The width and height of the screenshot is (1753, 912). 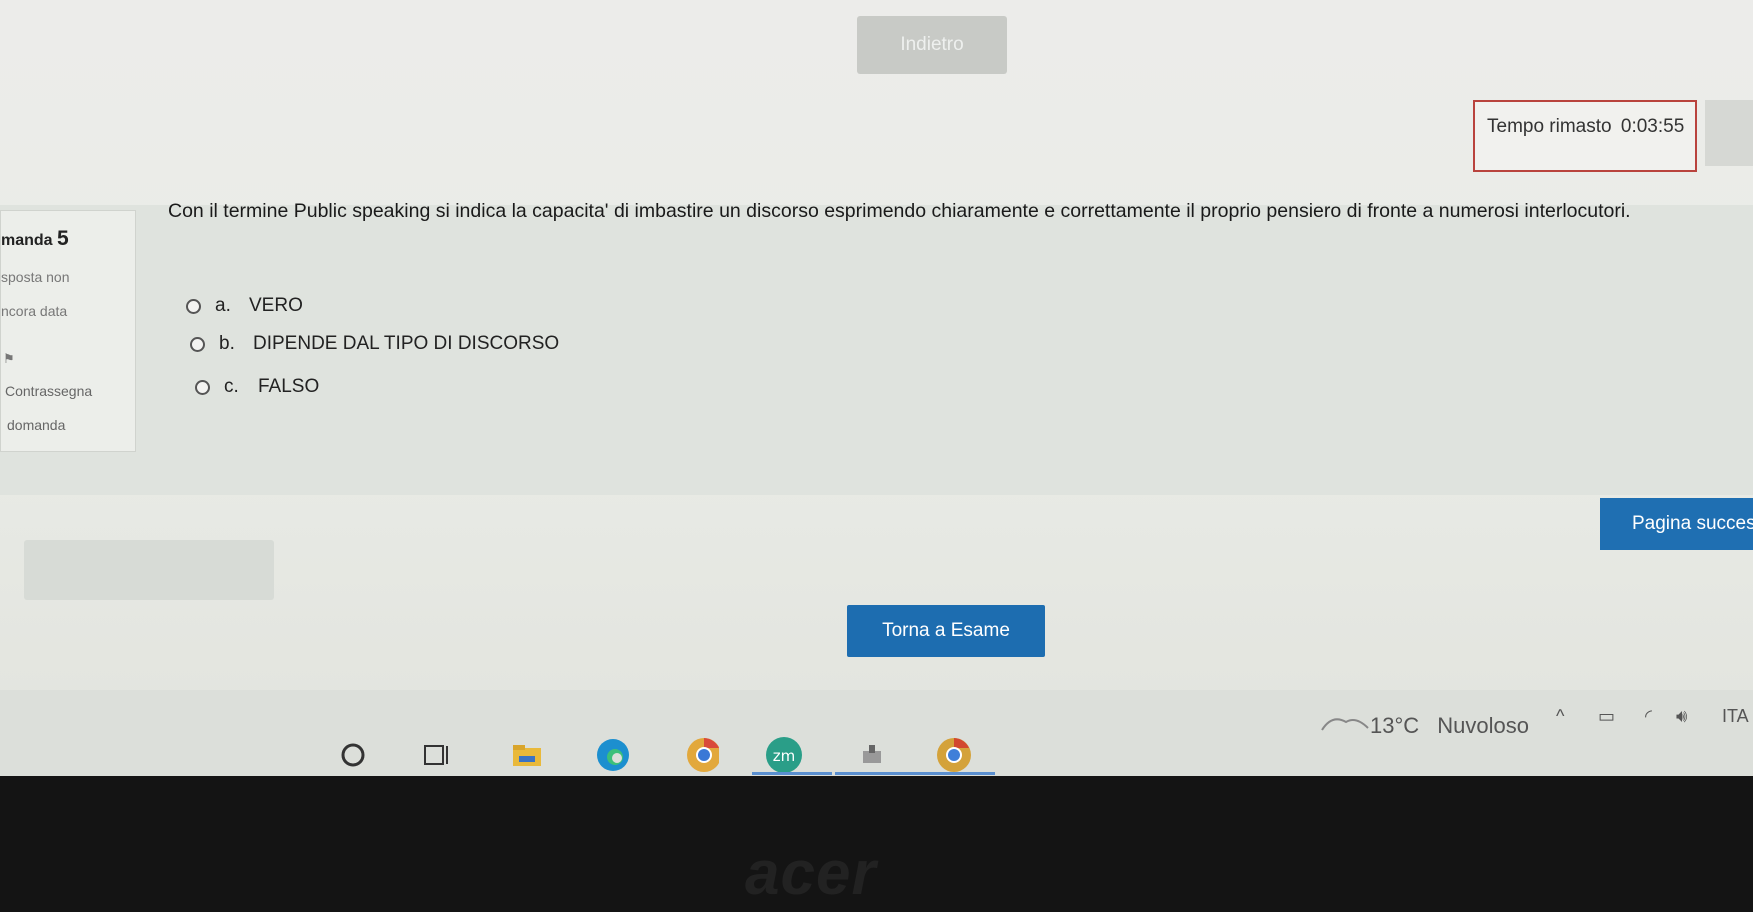 What do you see at coordinates (437, 755) in the screenshot?
I see `task-view-icon` at bounding box center [437, 755].